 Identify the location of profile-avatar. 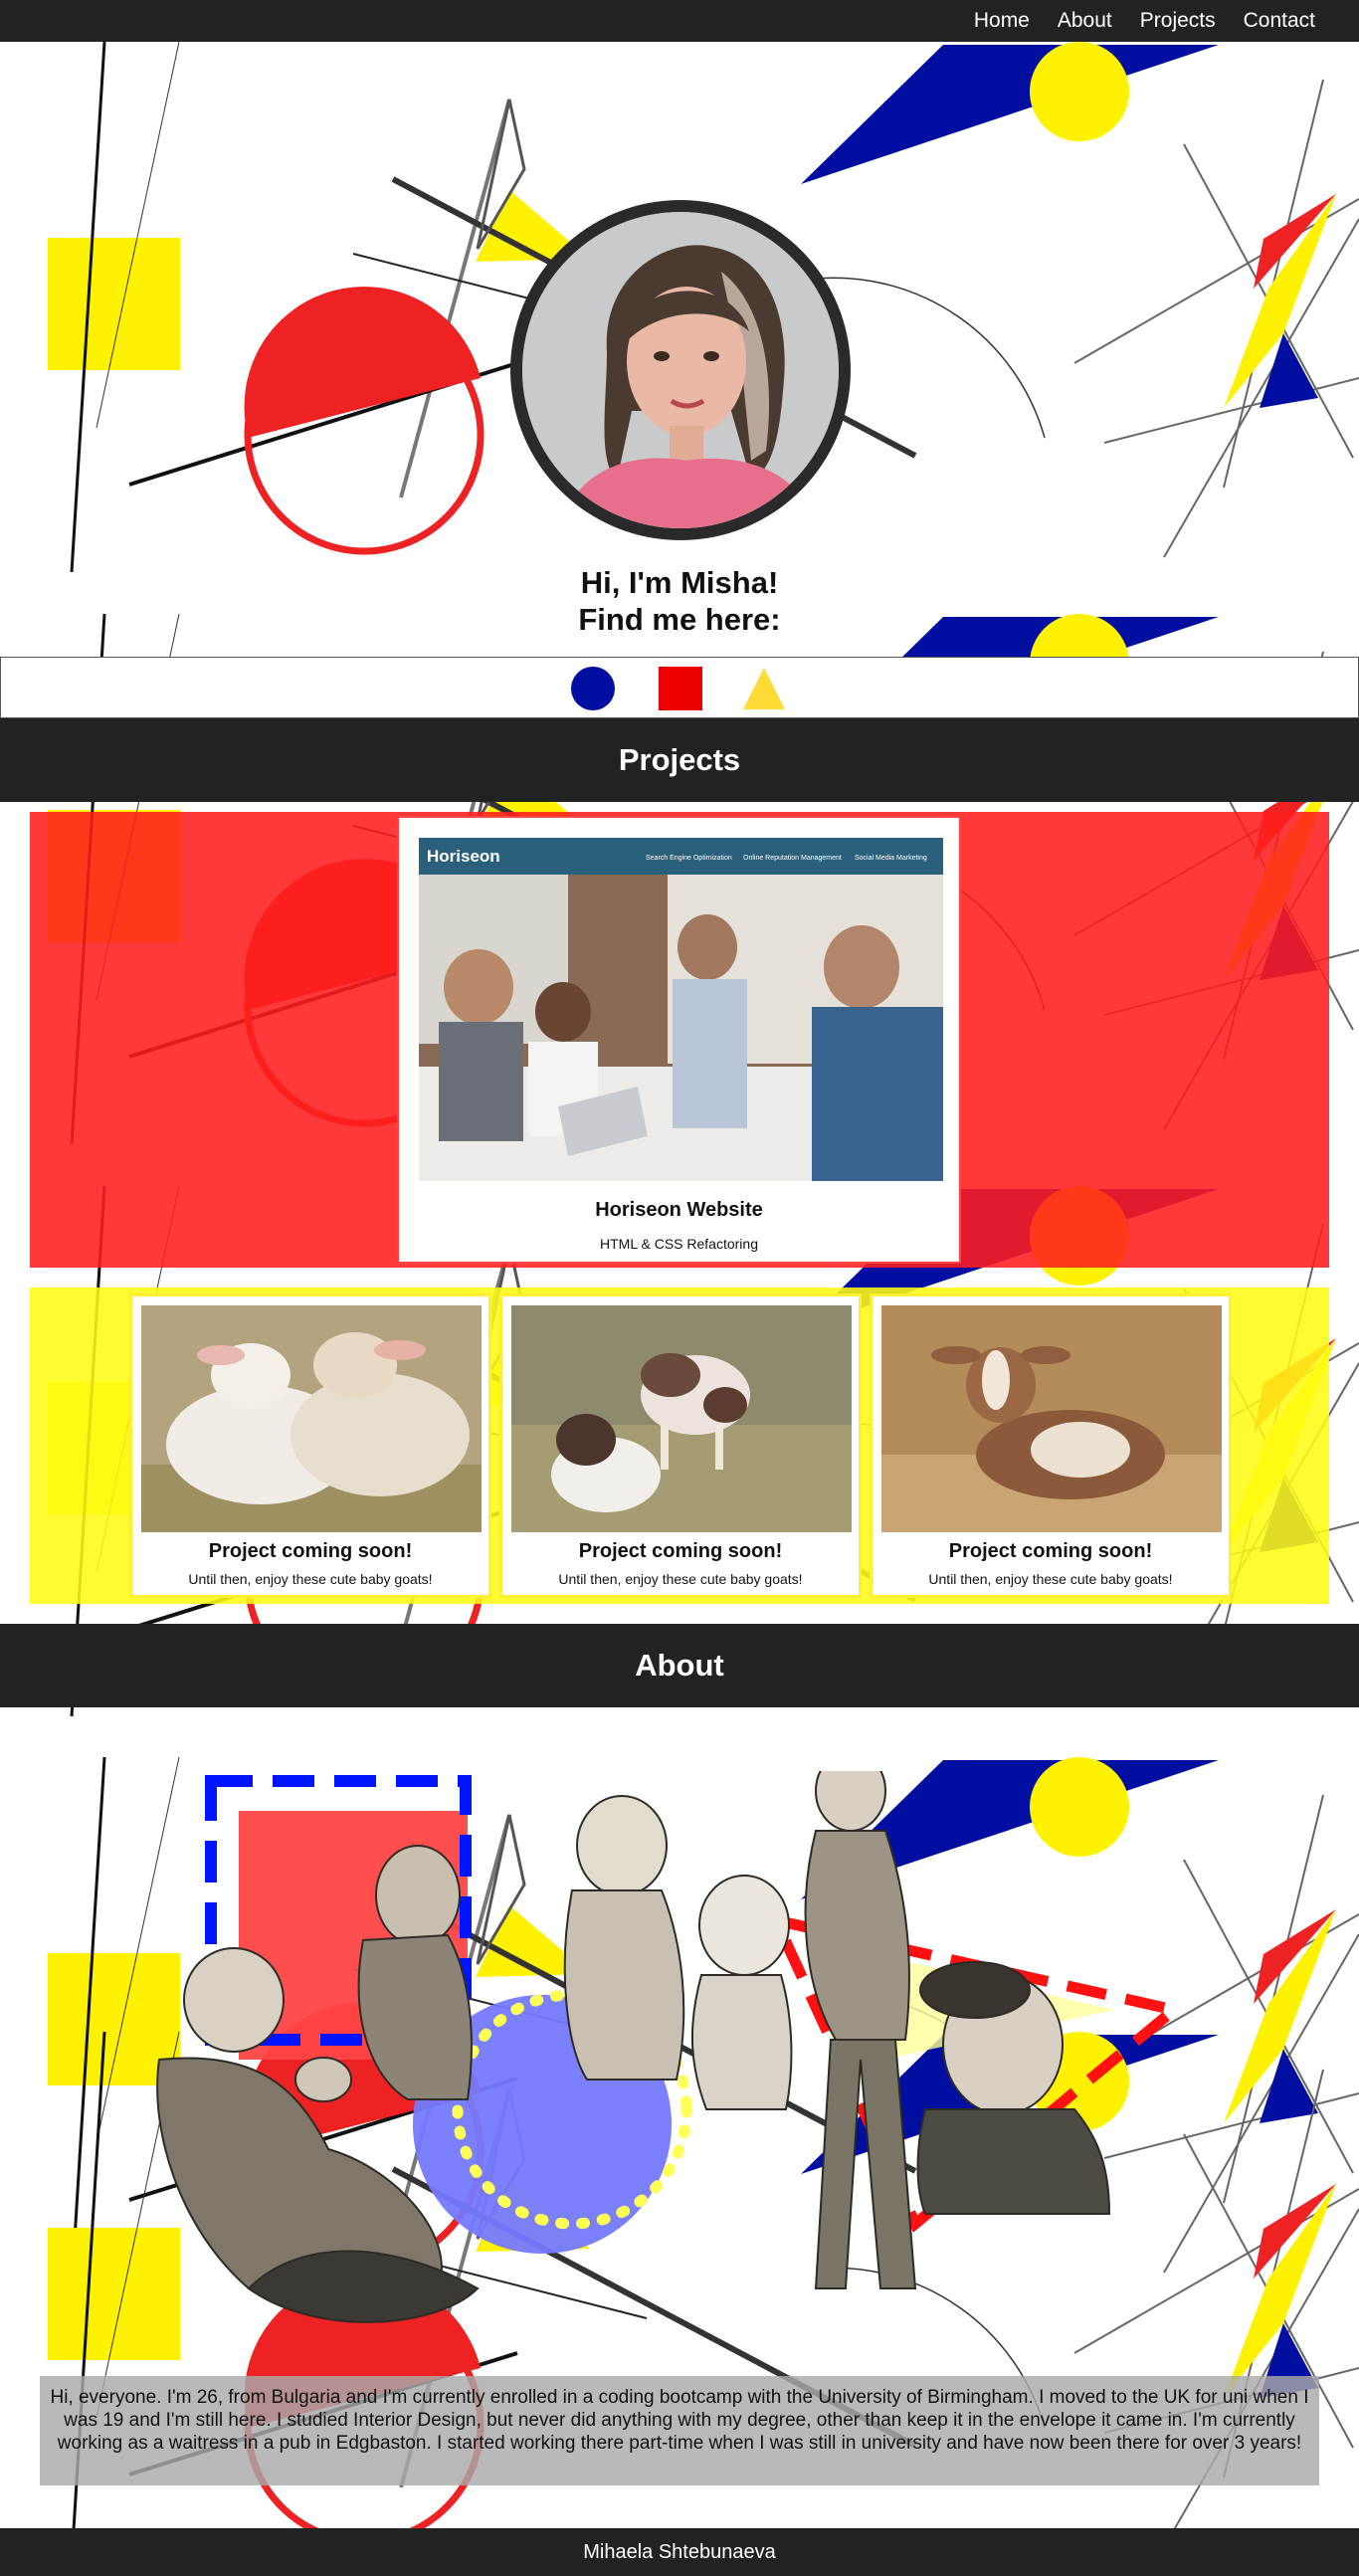
(680, 370).